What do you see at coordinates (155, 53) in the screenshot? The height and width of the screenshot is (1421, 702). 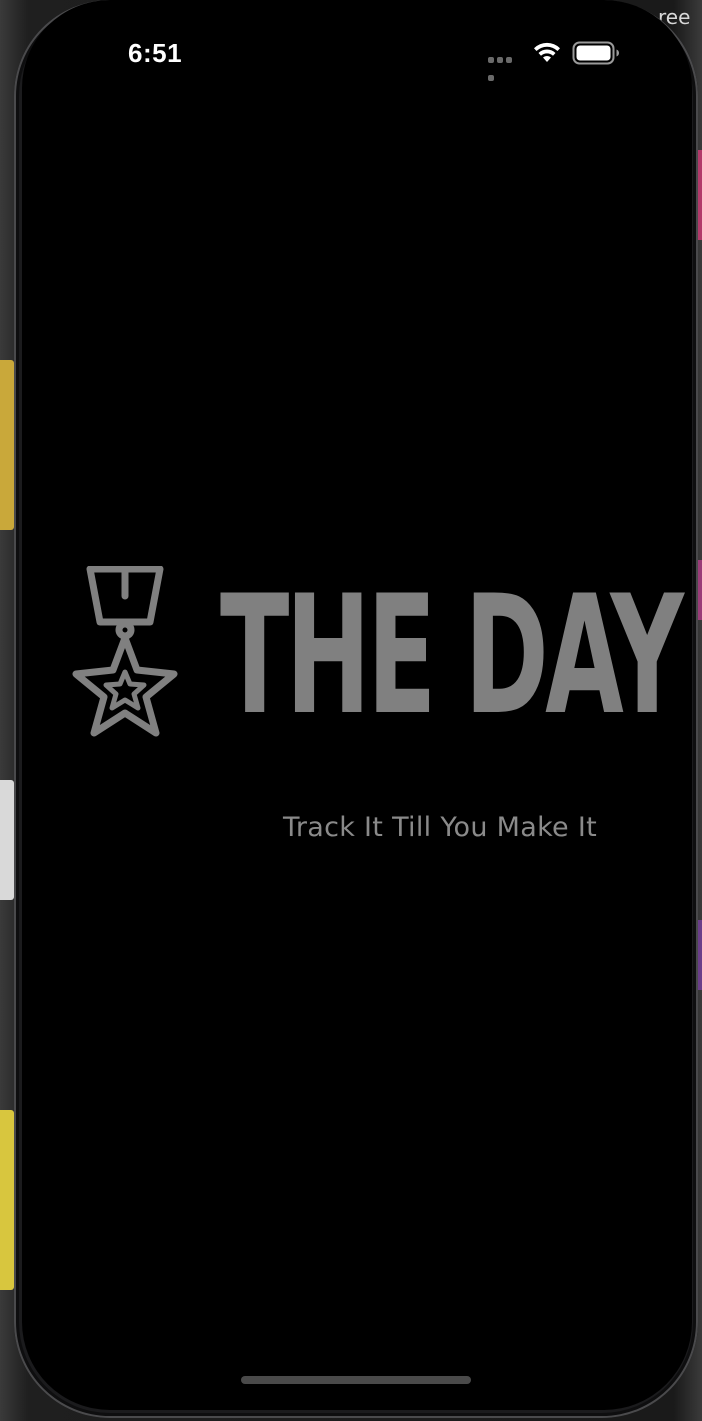 I see `status-time: 6:51` at bounding box center [155, 53].